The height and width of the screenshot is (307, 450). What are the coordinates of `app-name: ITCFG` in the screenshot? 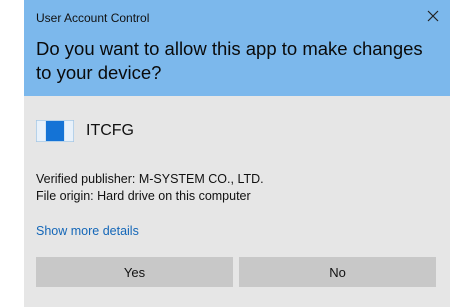 It's located at (110, 130).